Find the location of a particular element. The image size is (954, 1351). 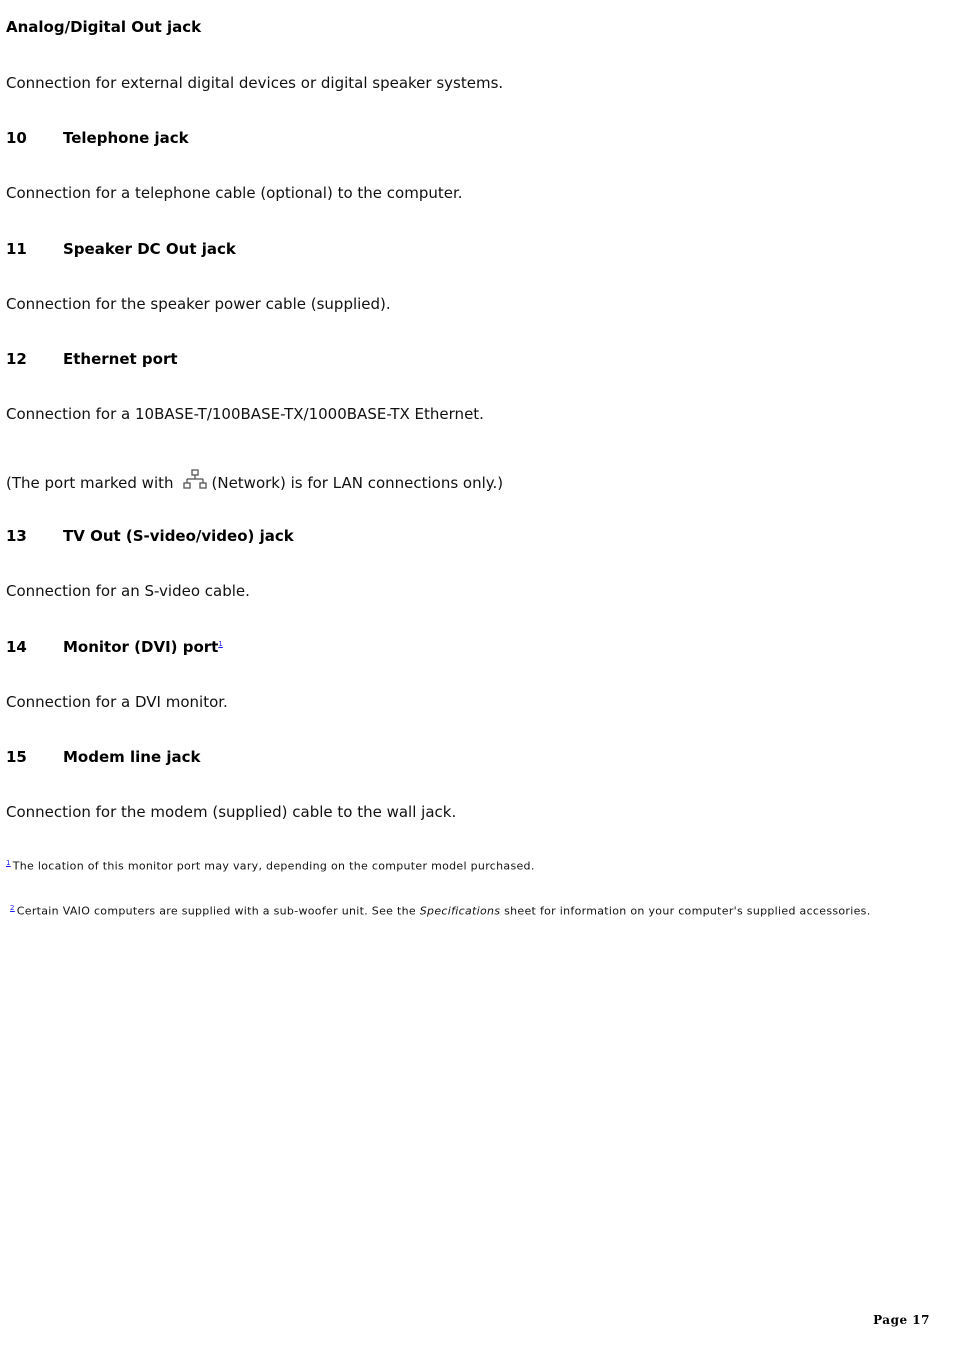

note-text-after: (Network) is for LAN connections only.) is located at coordinates (357, 483).